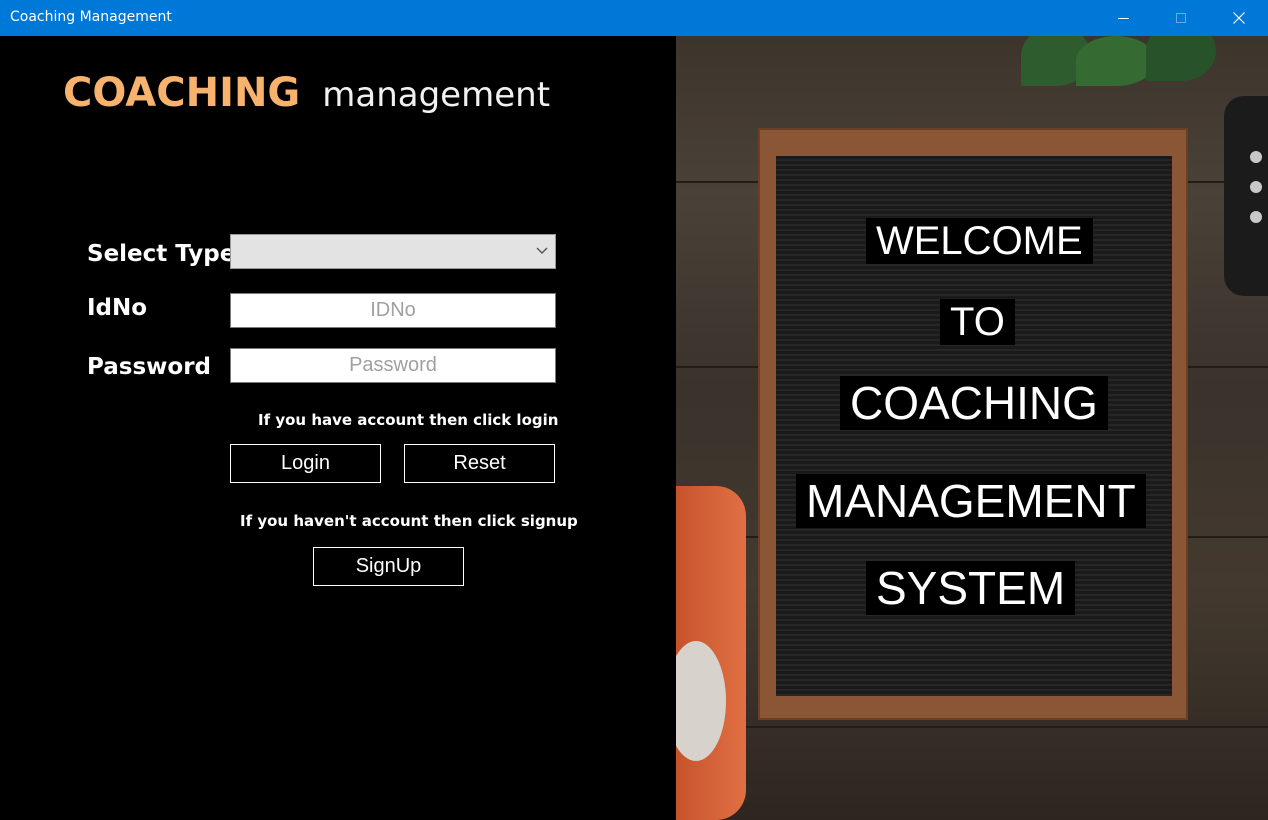  I want to click on close-icon, so click(1239, 18).